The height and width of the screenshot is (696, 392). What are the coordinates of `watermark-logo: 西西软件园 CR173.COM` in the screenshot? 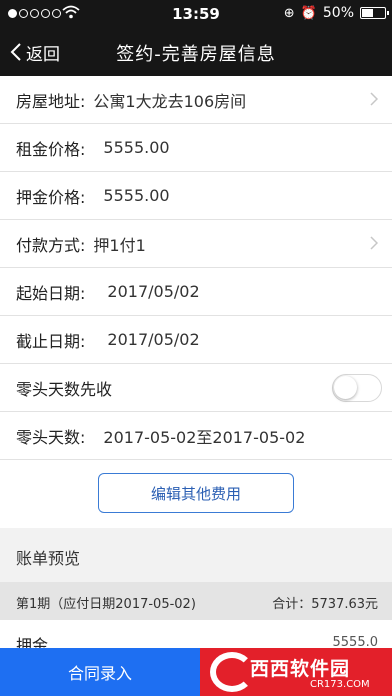 It's located at (296, 672).